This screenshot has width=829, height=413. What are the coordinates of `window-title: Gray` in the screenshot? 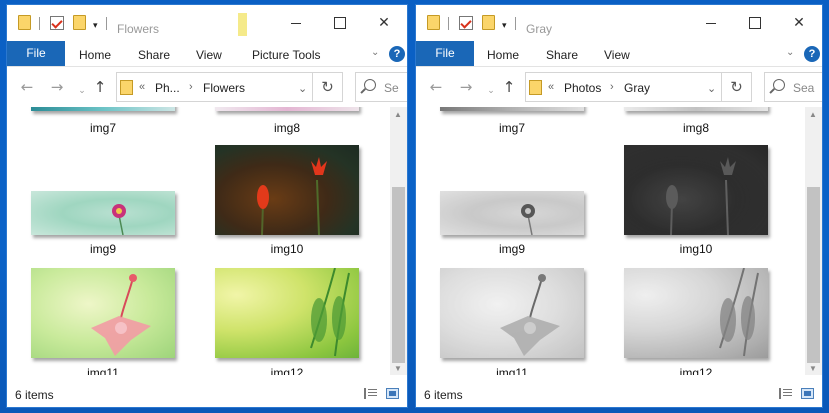 It's located at (539, 29).